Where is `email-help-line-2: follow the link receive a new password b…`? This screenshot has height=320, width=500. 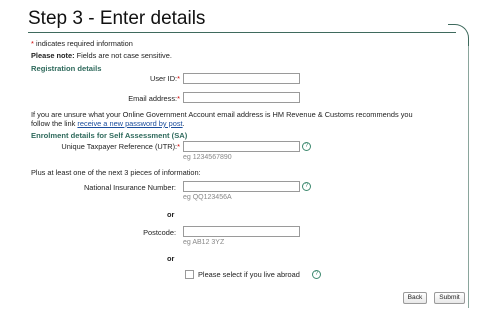 email-help-line-2: follow the link receive a new password b… is located at coordinates (108, 123).